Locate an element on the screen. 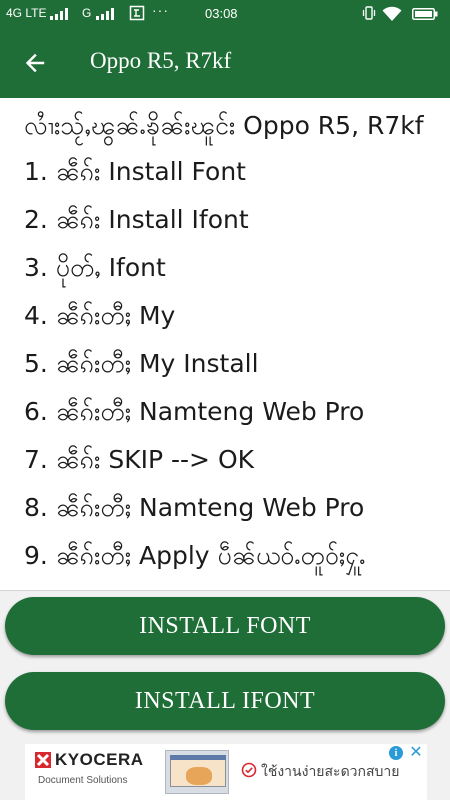 Image resolution: width=450 pixels, height=800 pixels. network-type-label: 4G LTE is located at coordinates (26, 13).